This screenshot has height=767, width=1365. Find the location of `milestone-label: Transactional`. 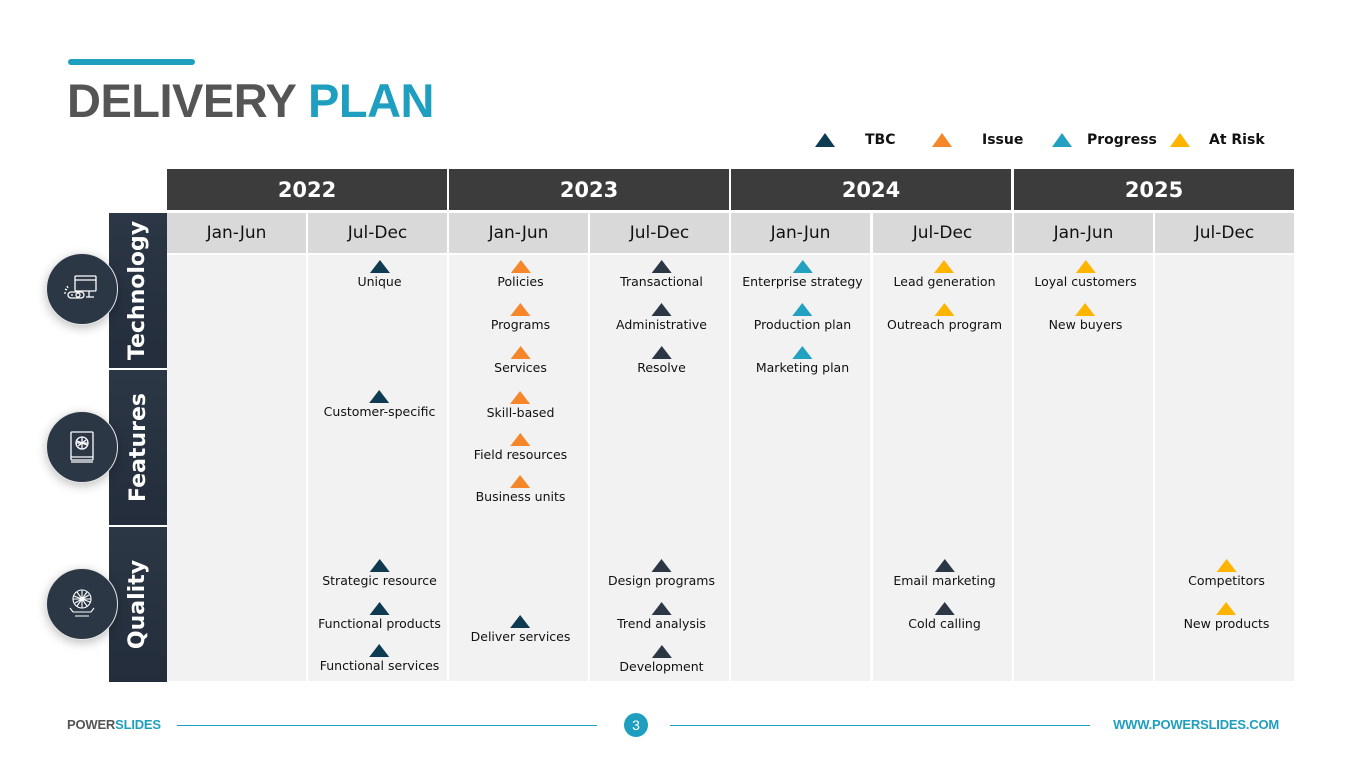

milestone-label: Transactional is located at coordinates (661, 281).